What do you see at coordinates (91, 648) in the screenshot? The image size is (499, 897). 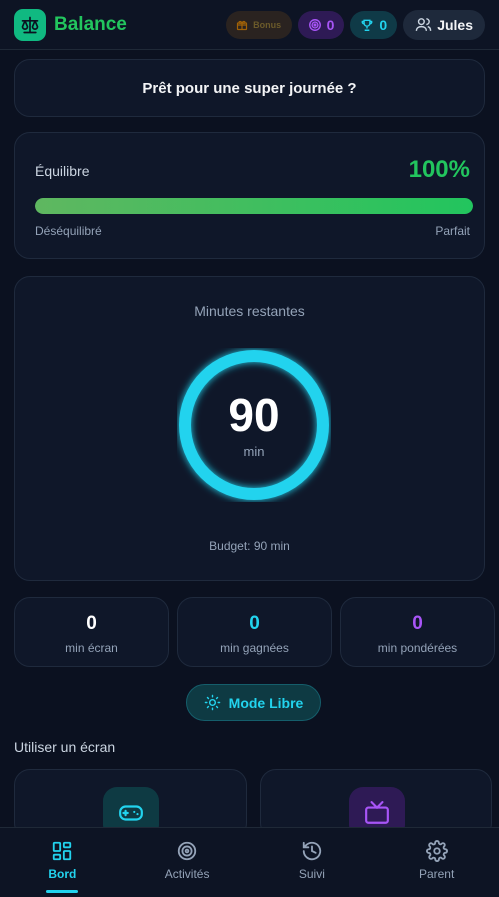 I see `stat-label: min écran` at bounding box center [91, 648].